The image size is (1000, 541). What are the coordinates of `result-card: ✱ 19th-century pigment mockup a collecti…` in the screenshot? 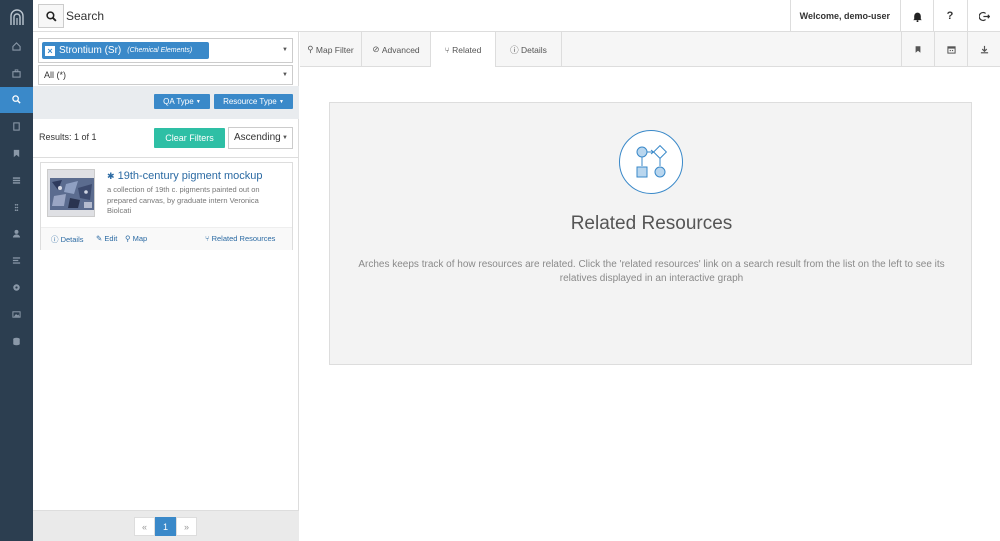 It's located at (166, 206).